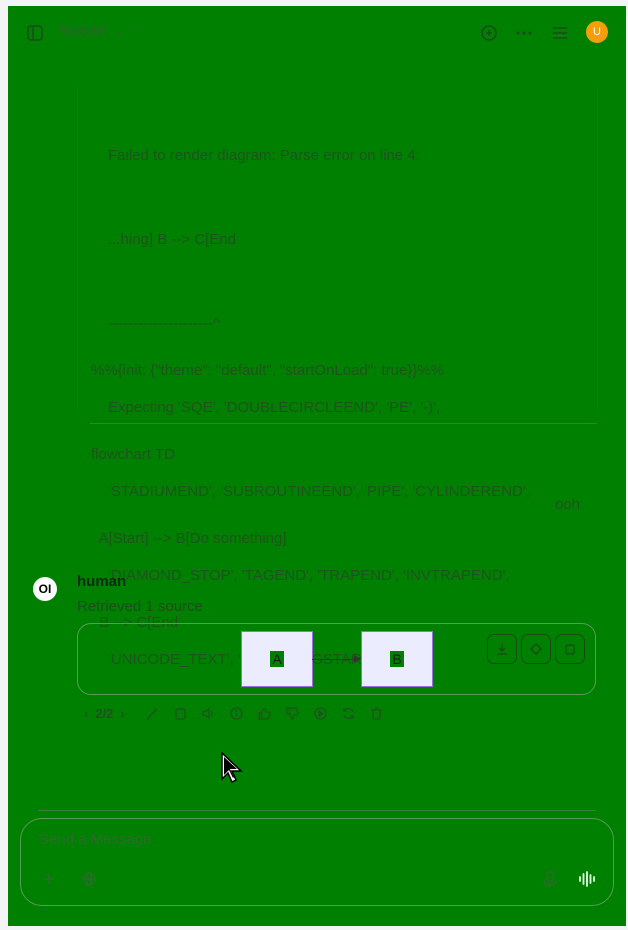 This screenshot has width=628, height=930. Describe the element at coordinates (587, 879) in the screenshot. I see `voice-mode-icon` at that location.